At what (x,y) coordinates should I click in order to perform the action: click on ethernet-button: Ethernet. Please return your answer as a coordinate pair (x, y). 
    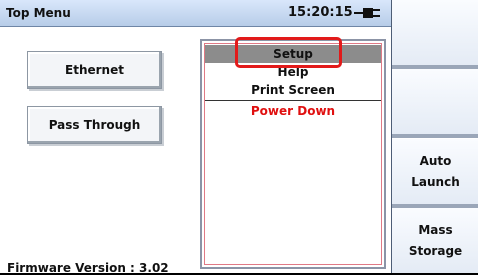
    Looking at the image, I should click on (94, 70).